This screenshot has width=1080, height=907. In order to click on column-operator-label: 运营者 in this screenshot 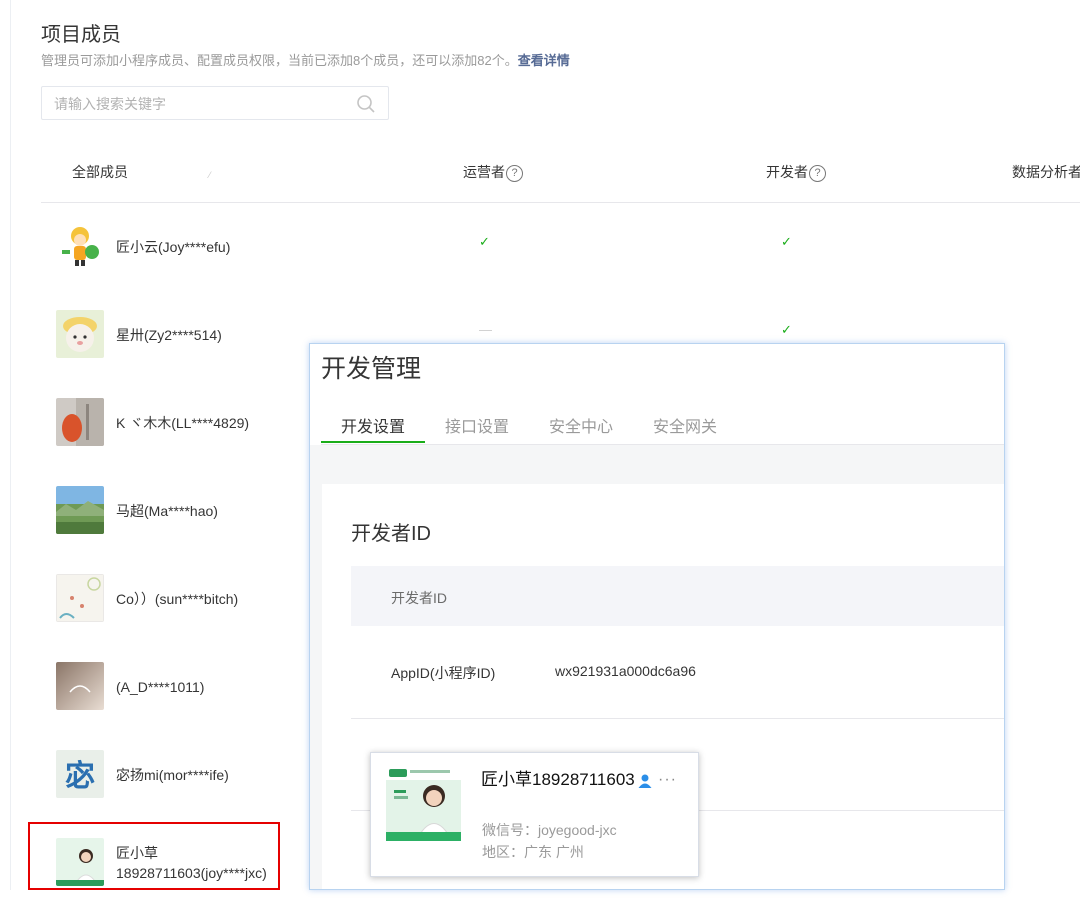, I will do `click(484, 172)`.